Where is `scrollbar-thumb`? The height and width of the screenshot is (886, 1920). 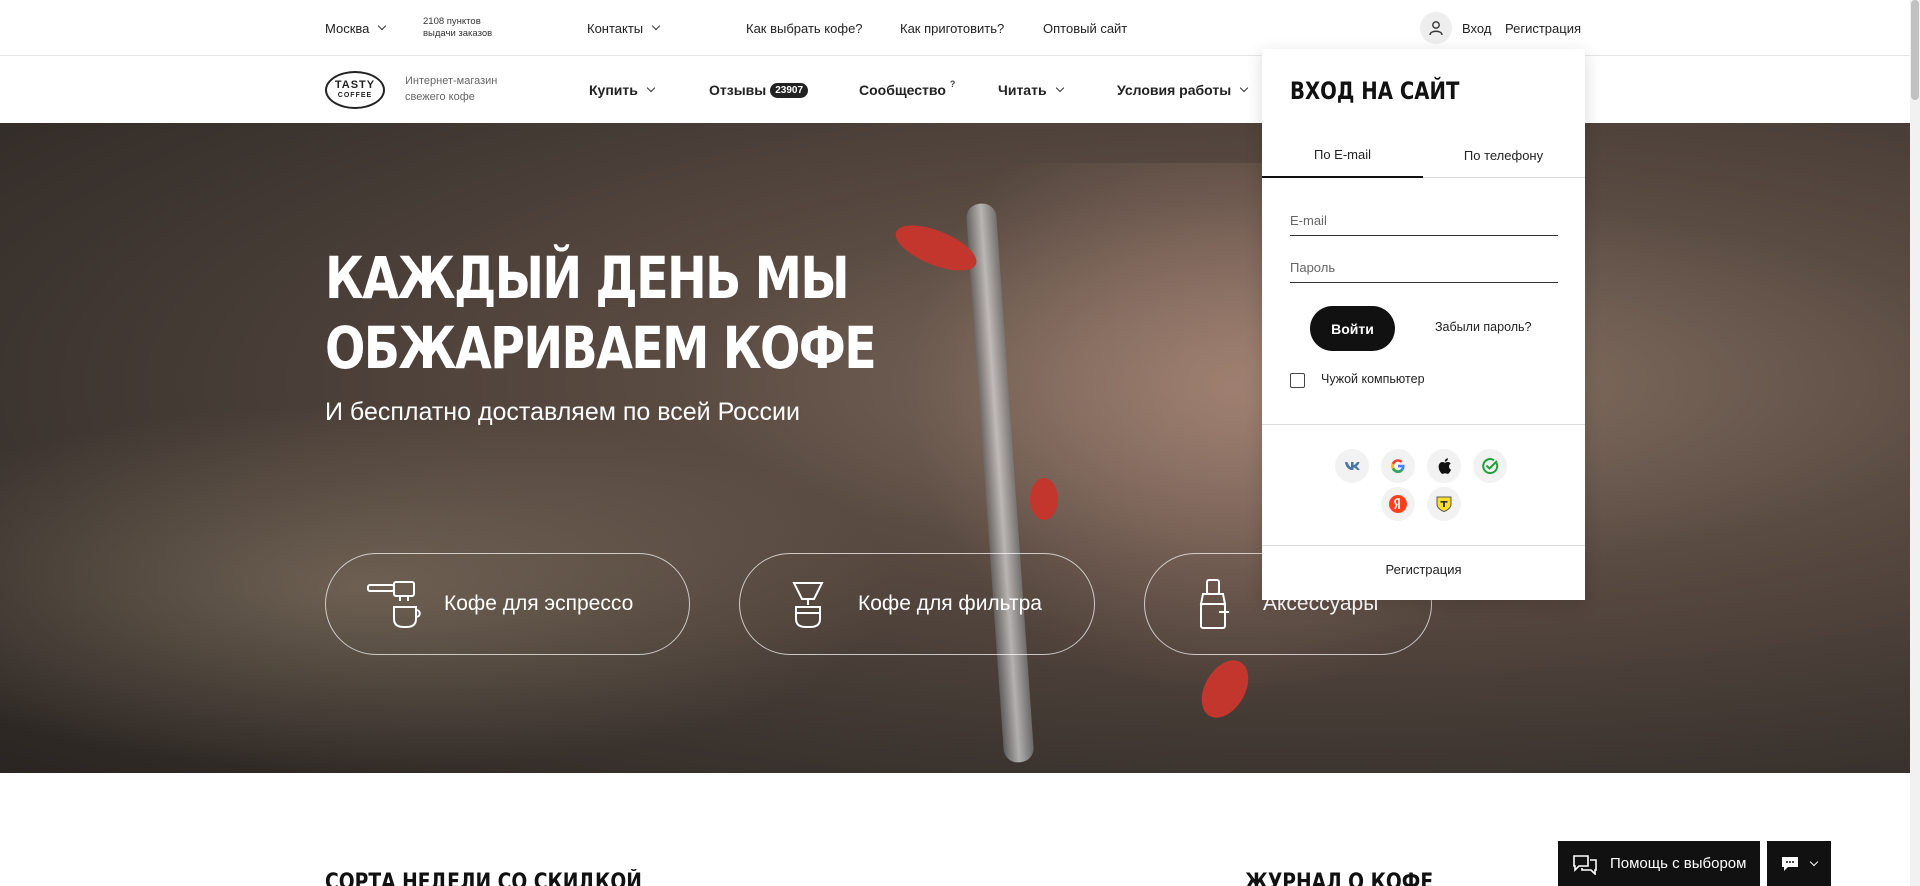 scrollbar-thumb is located at coordinates (1915, 50).